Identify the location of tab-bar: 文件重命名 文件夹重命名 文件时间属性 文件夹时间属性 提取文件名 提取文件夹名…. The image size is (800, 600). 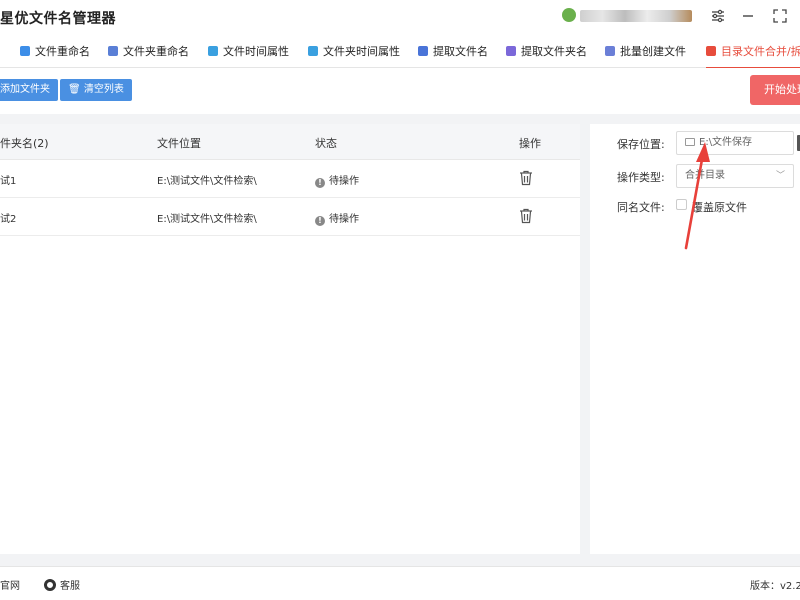
(400, 52).